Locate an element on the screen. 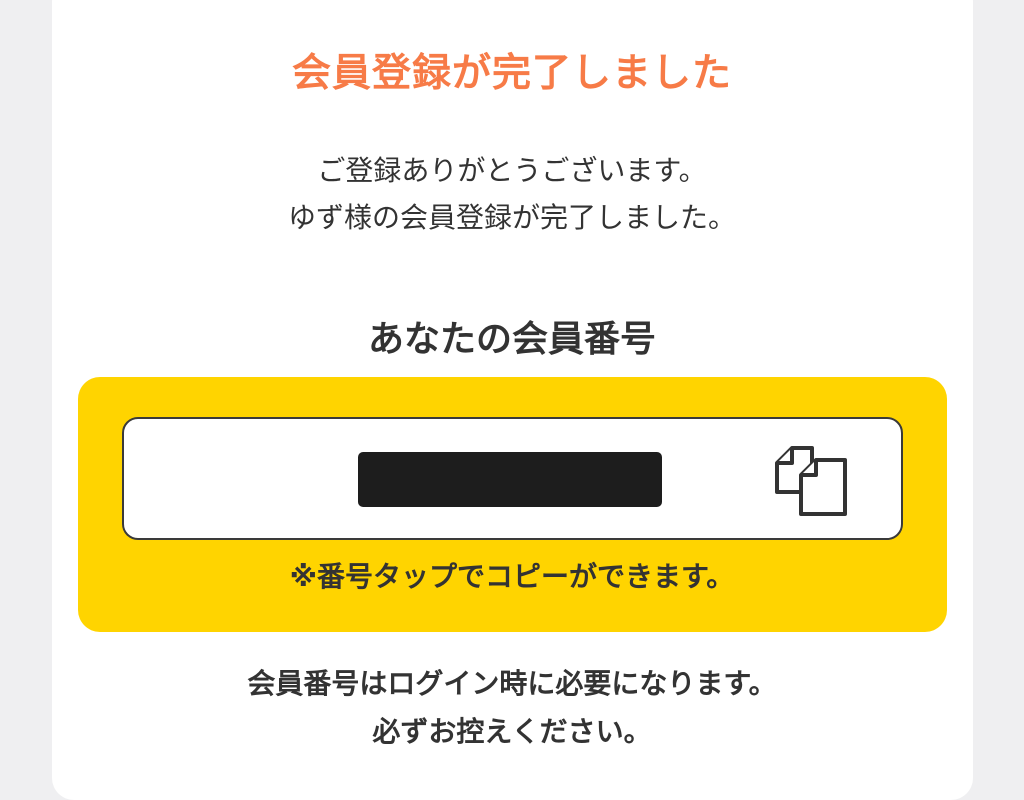 This screenshot has width=1024, height=800. copy-icon is located at coordinates (812, 481).